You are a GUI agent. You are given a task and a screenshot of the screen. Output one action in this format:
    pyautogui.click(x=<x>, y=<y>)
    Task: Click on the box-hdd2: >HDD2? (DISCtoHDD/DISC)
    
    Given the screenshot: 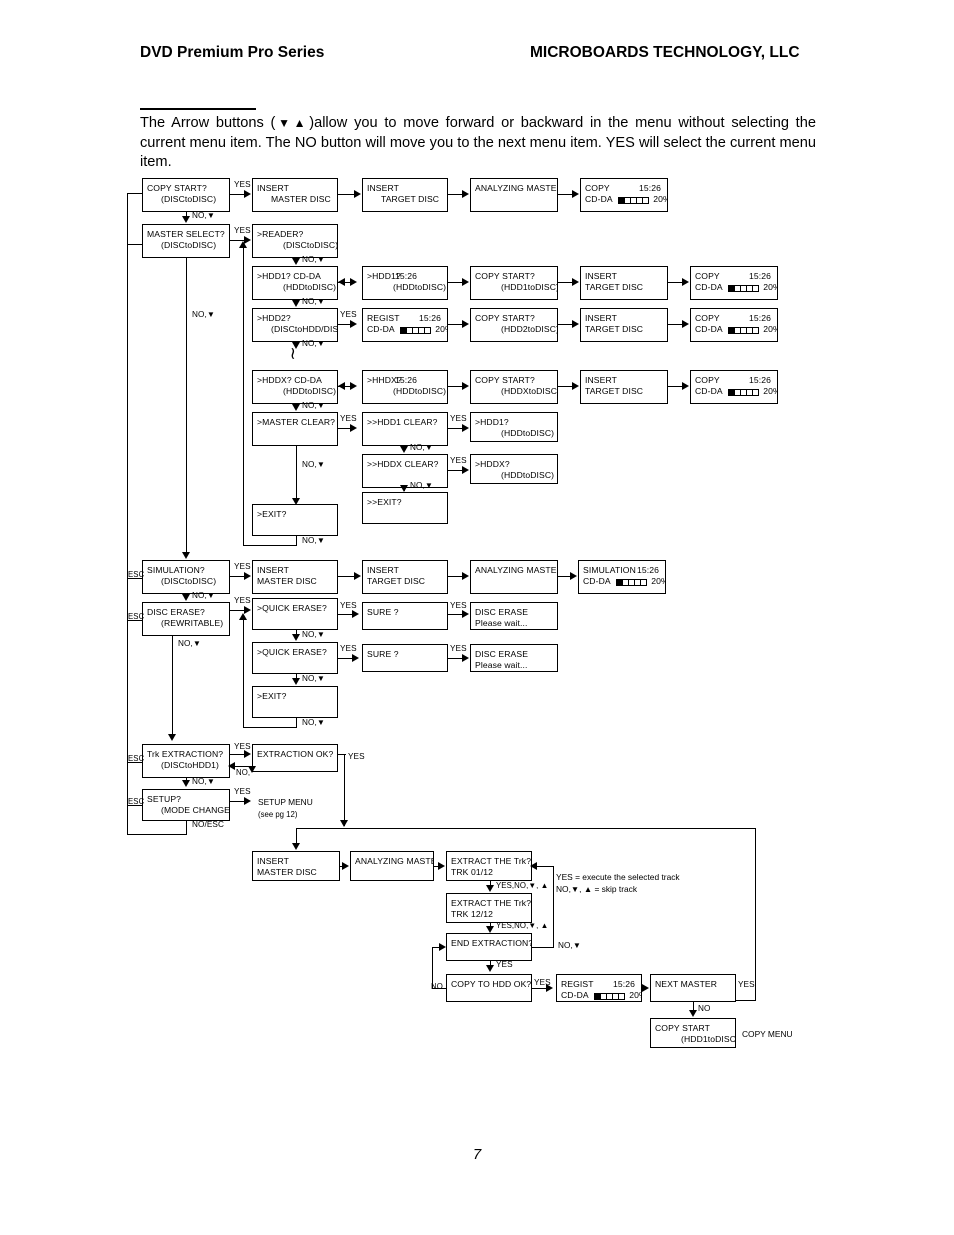 What is the action you would take?
    pyautogui.click(x=295, y=325)
    